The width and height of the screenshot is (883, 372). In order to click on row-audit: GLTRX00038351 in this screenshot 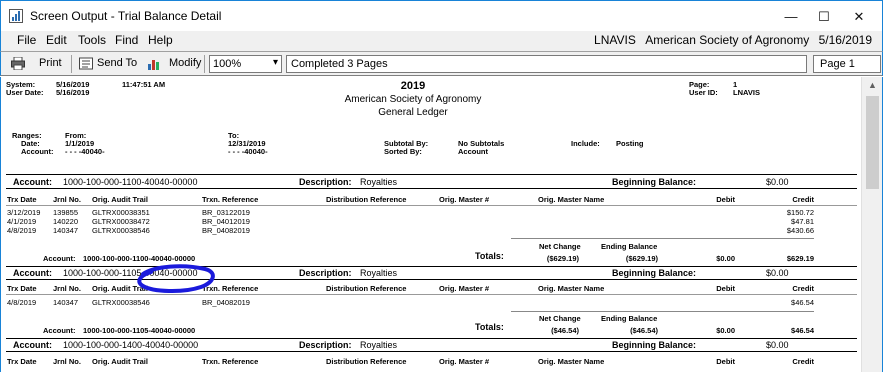, I will do `click(121, 212)`.